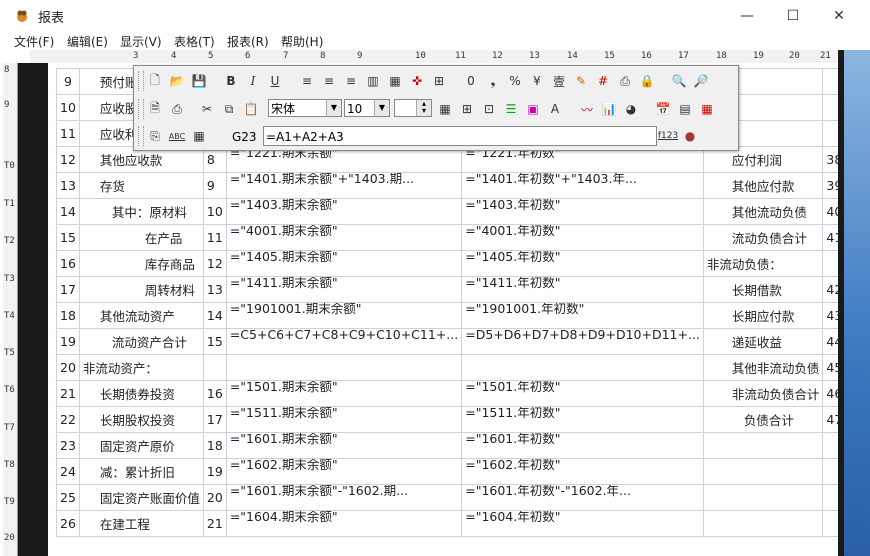 This screenshot has width=870, height=556. Describe the element at coordinates (214, 419) in the screenshot. I see `cell-b-22: 17` at that location.